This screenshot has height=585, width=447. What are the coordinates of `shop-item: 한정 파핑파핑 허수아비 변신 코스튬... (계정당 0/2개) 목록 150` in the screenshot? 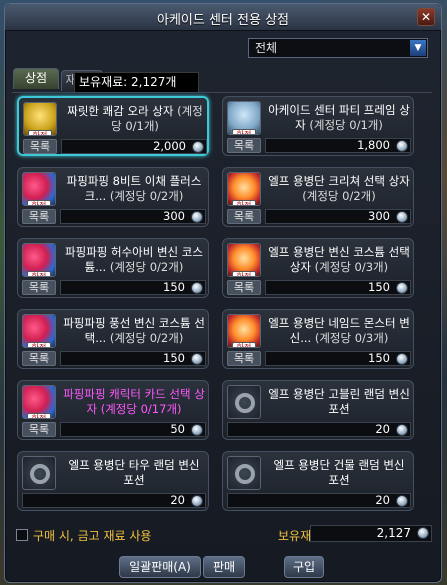 It's located at (113, 268).